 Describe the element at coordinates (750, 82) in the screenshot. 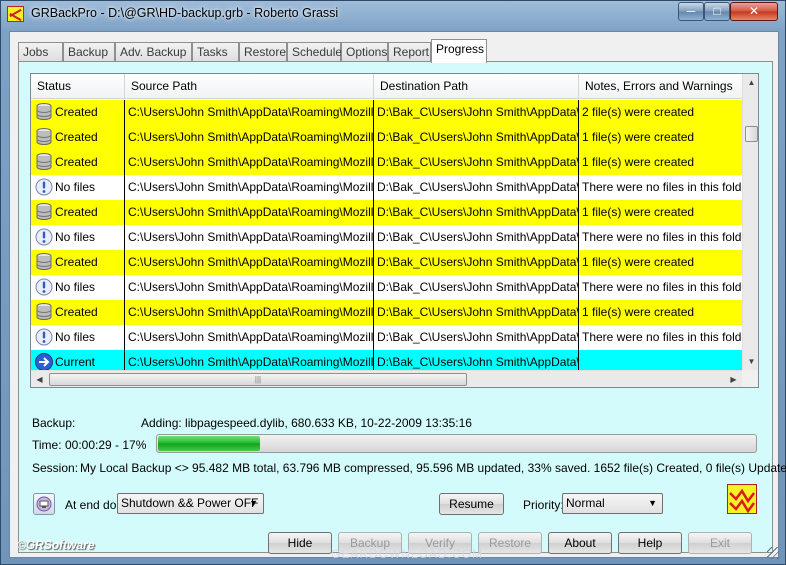

I see `scroll-up-icon: ▲` at that location.